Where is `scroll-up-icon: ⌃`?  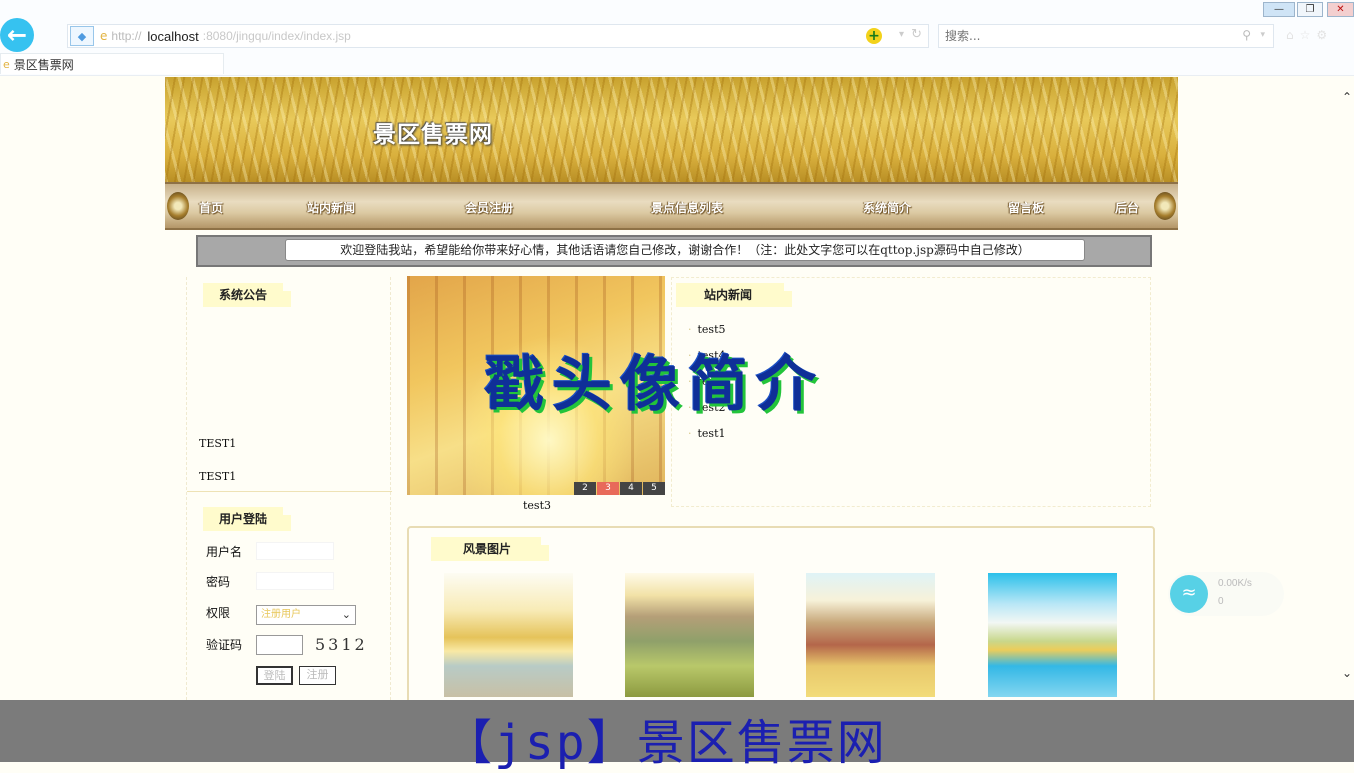 scroll-up-icon: ⌃ is located at coordinates (1347, 97).